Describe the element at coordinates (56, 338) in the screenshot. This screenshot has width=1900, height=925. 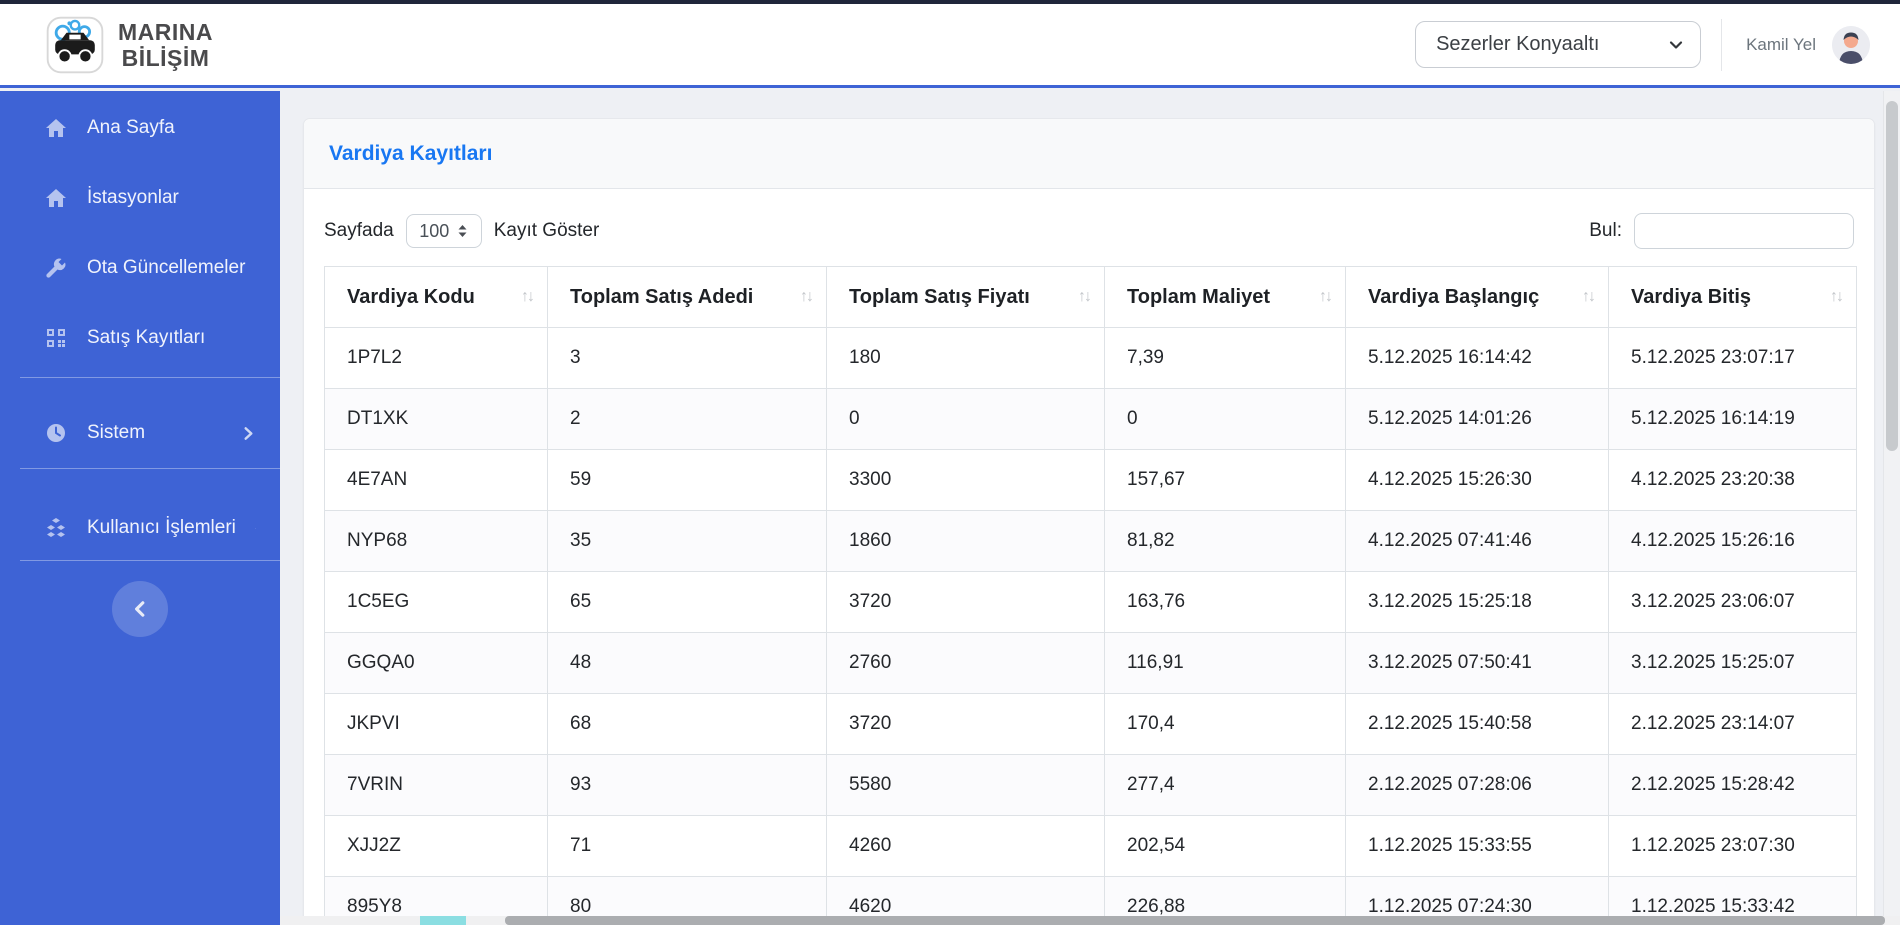
I see `qr-grid-icon` at that location.